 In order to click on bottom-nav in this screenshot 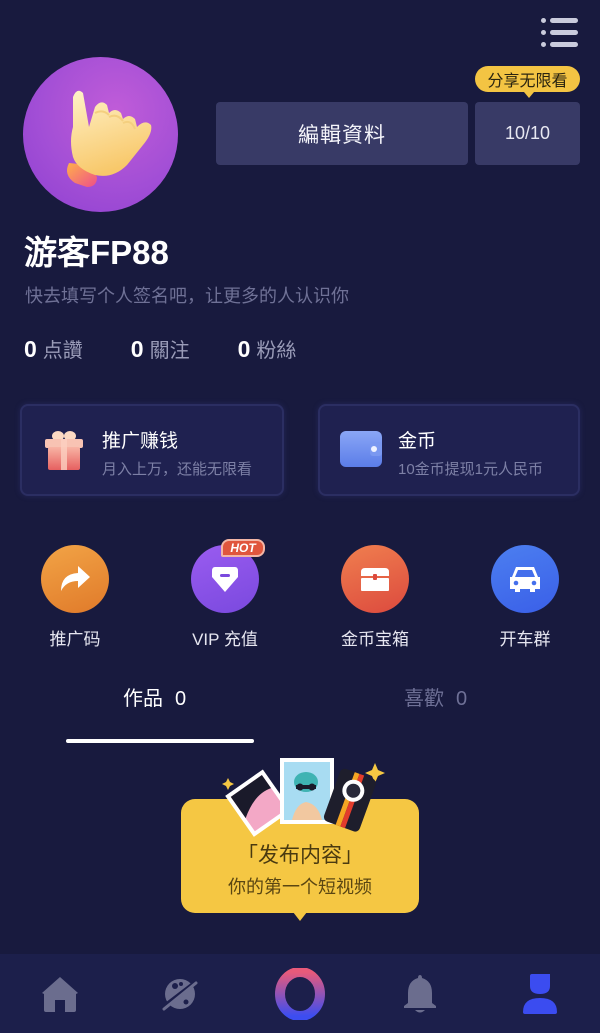, I will do `click(300, 993)`.